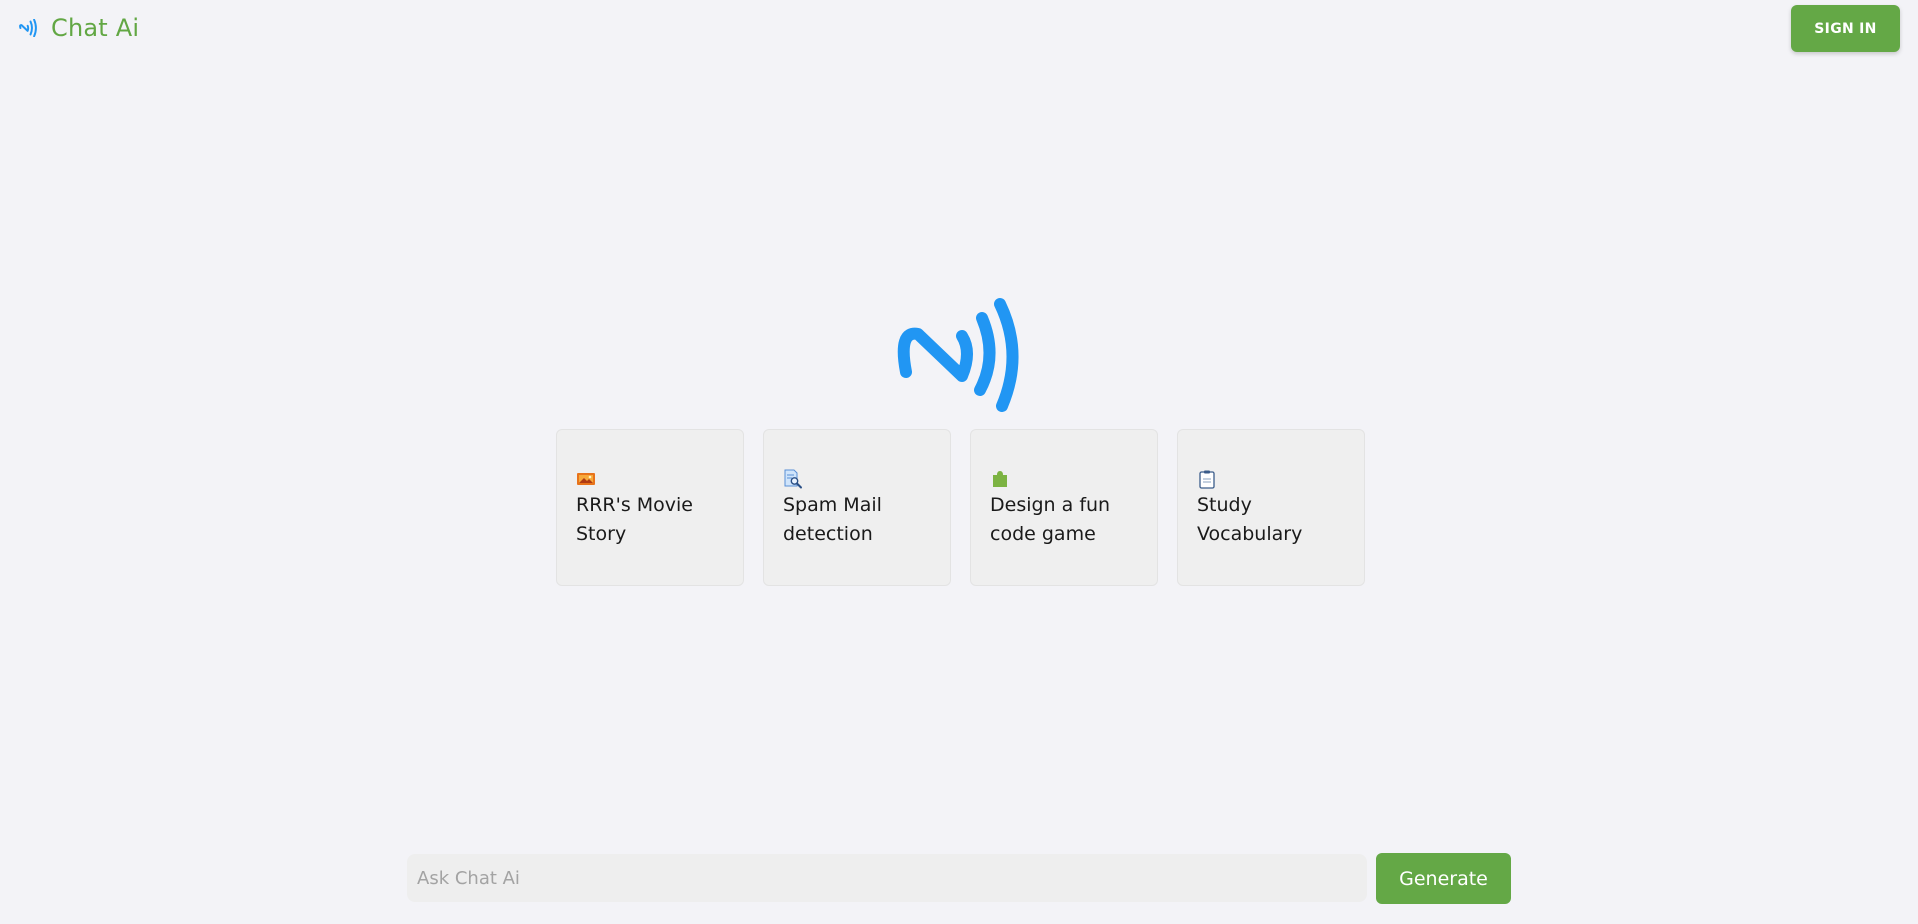 This screenshot has height=924, width=1918. What do you see at coordinates (634, 519) in the screenshot?
I see `suggestion-text: RRR's Movie Story` at bounding box center [634, 519].